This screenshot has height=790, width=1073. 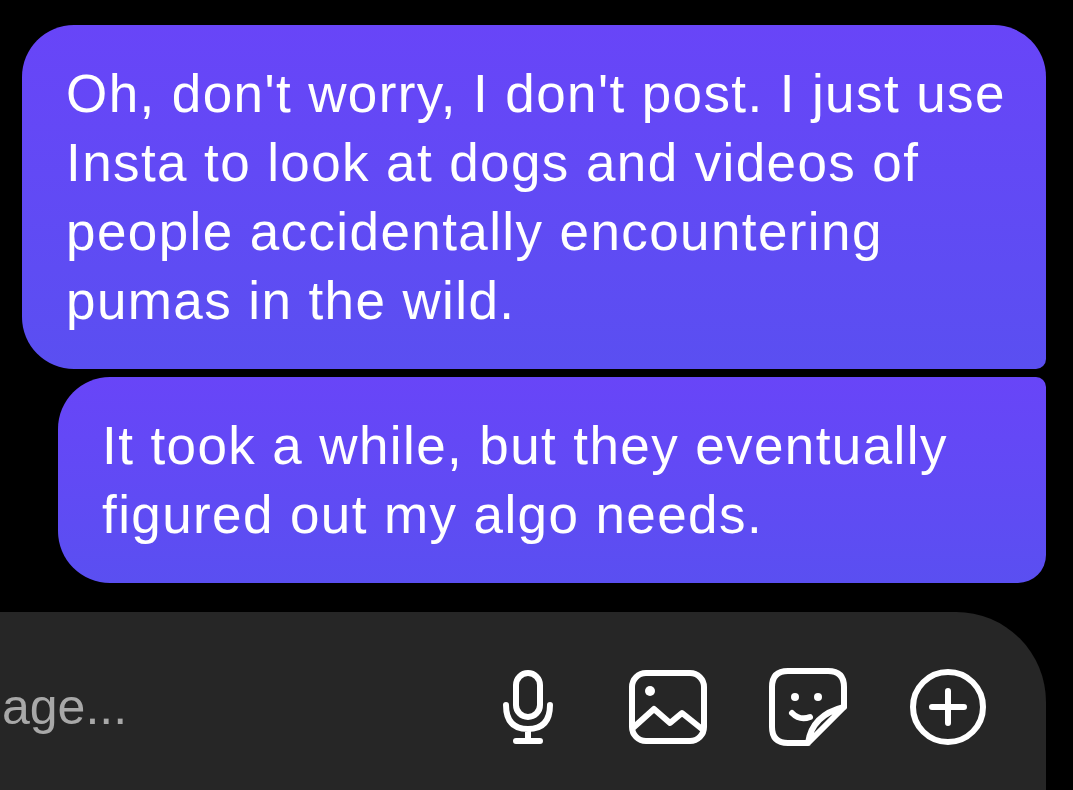 I want to click on sticker-icon, so click(x=808, y=707).